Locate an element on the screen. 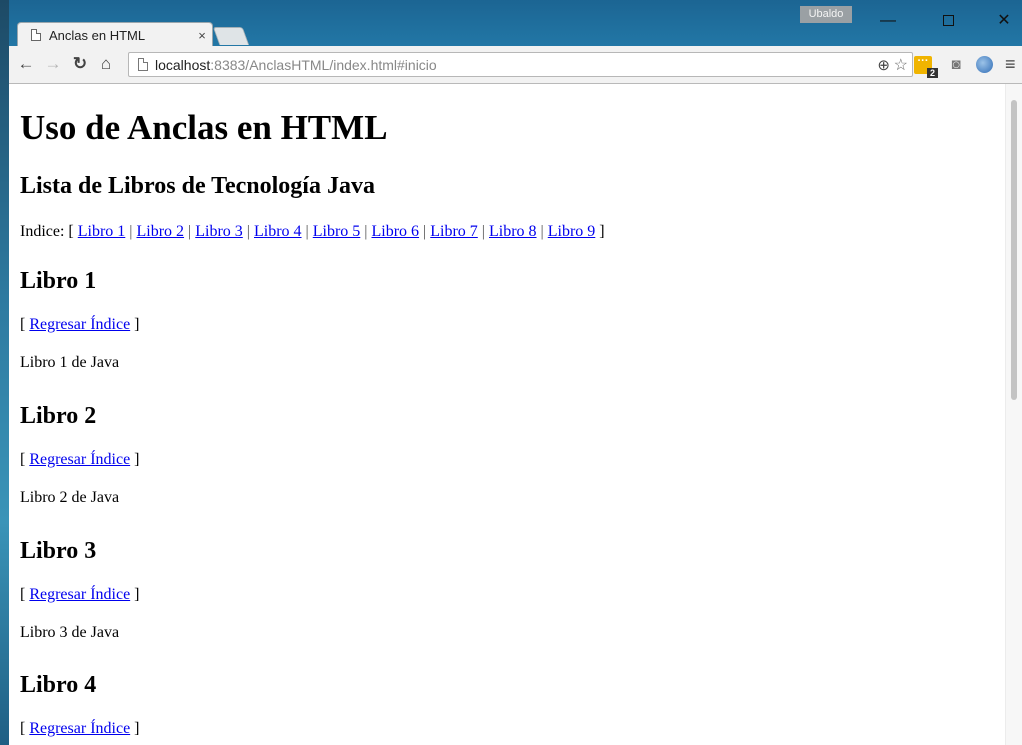  book-title: Libro 1 is located at coordinates (58, 281).